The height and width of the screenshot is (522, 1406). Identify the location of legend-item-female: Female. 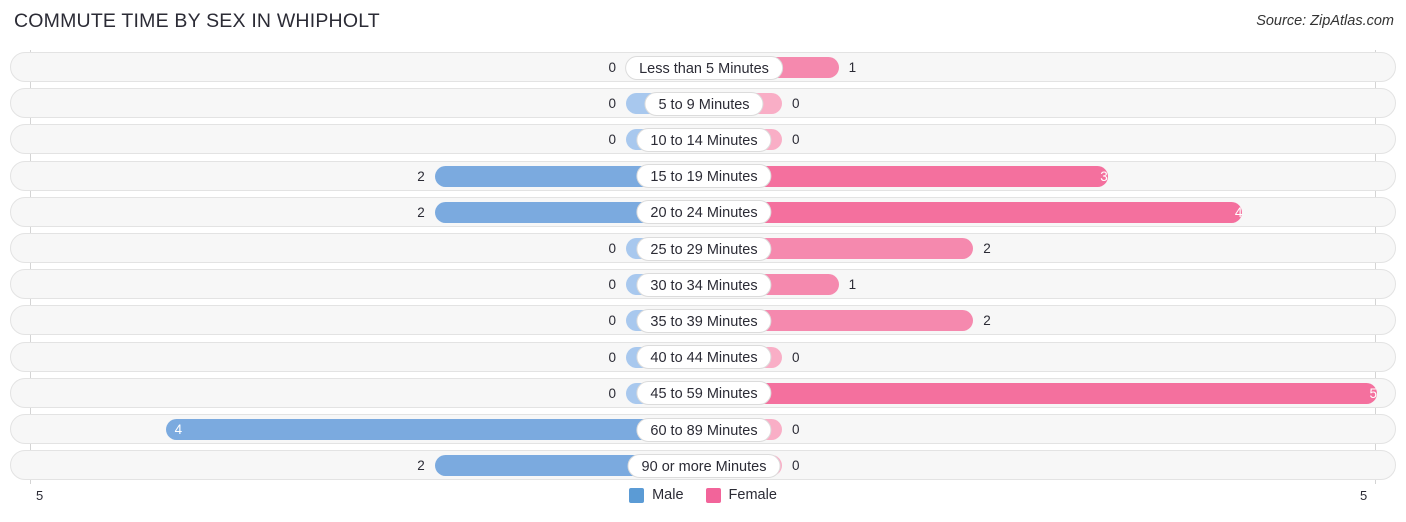
(741, 495).